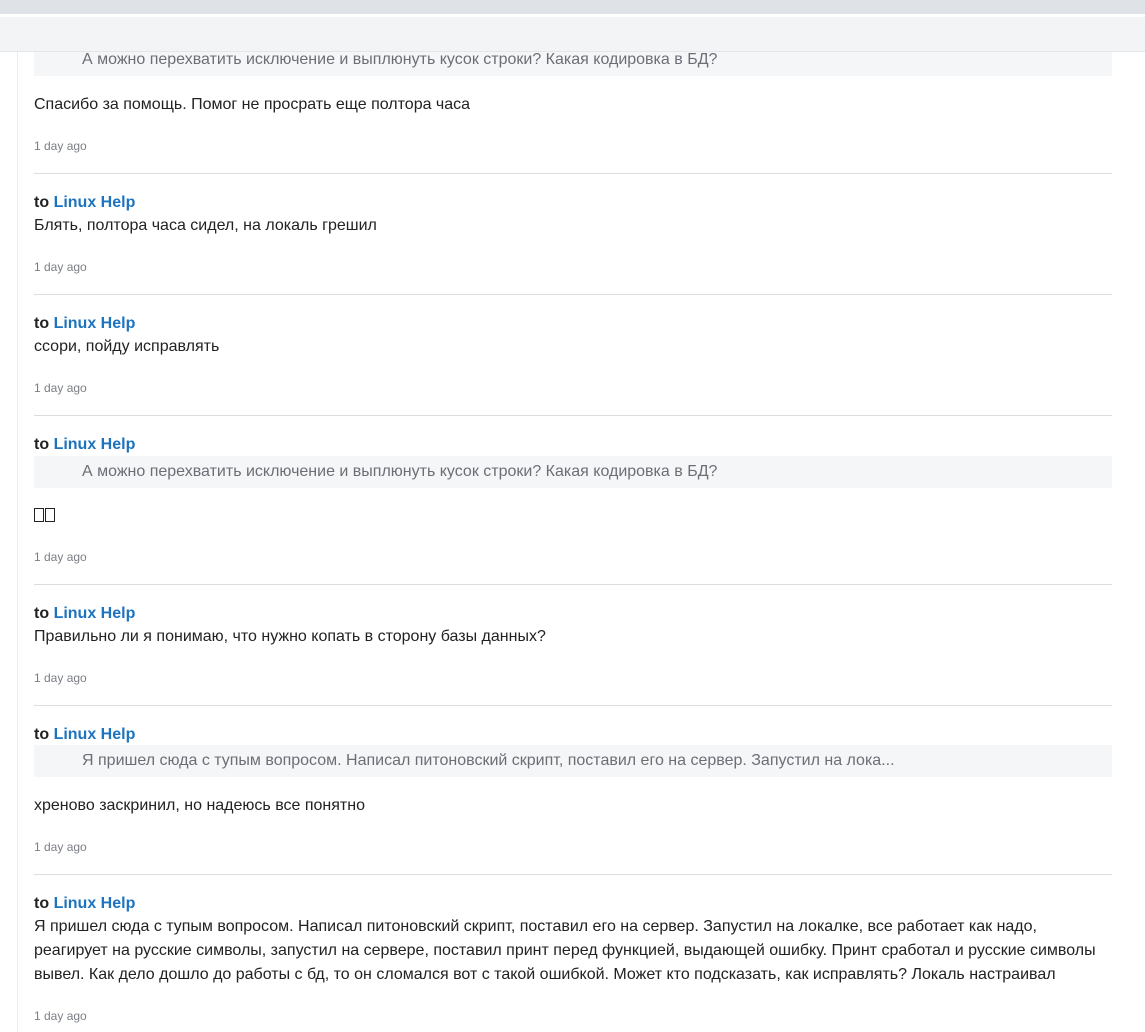 This screenshot has height=1032, width=1145. Describe the element at coordinates (572, 34) in the screenshot. I see `header-bar` at that location.